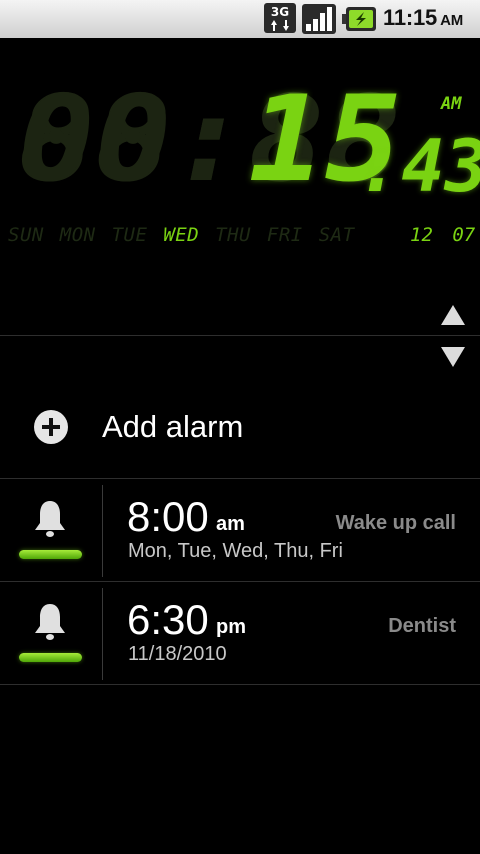  Describe the element at coordinates (168, 619) in the screenshot. I see `alarm-time: 6:30` at that location.